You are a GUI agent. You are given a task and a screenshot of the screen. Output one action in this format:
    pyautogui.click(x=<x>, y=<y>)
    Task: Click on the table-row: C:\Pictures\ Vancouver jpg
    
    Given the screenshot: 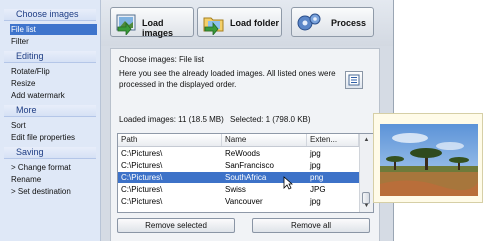 What is the action you would take?
    pyautogui.click(x=238, y=201)
    